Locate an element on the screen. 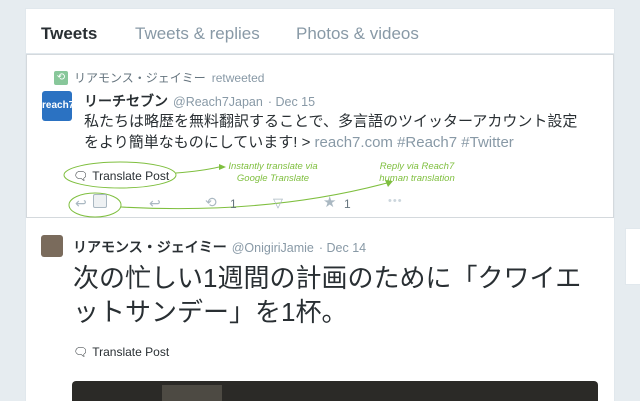  retweet-count: 1 is located at coordinates (233, 204).